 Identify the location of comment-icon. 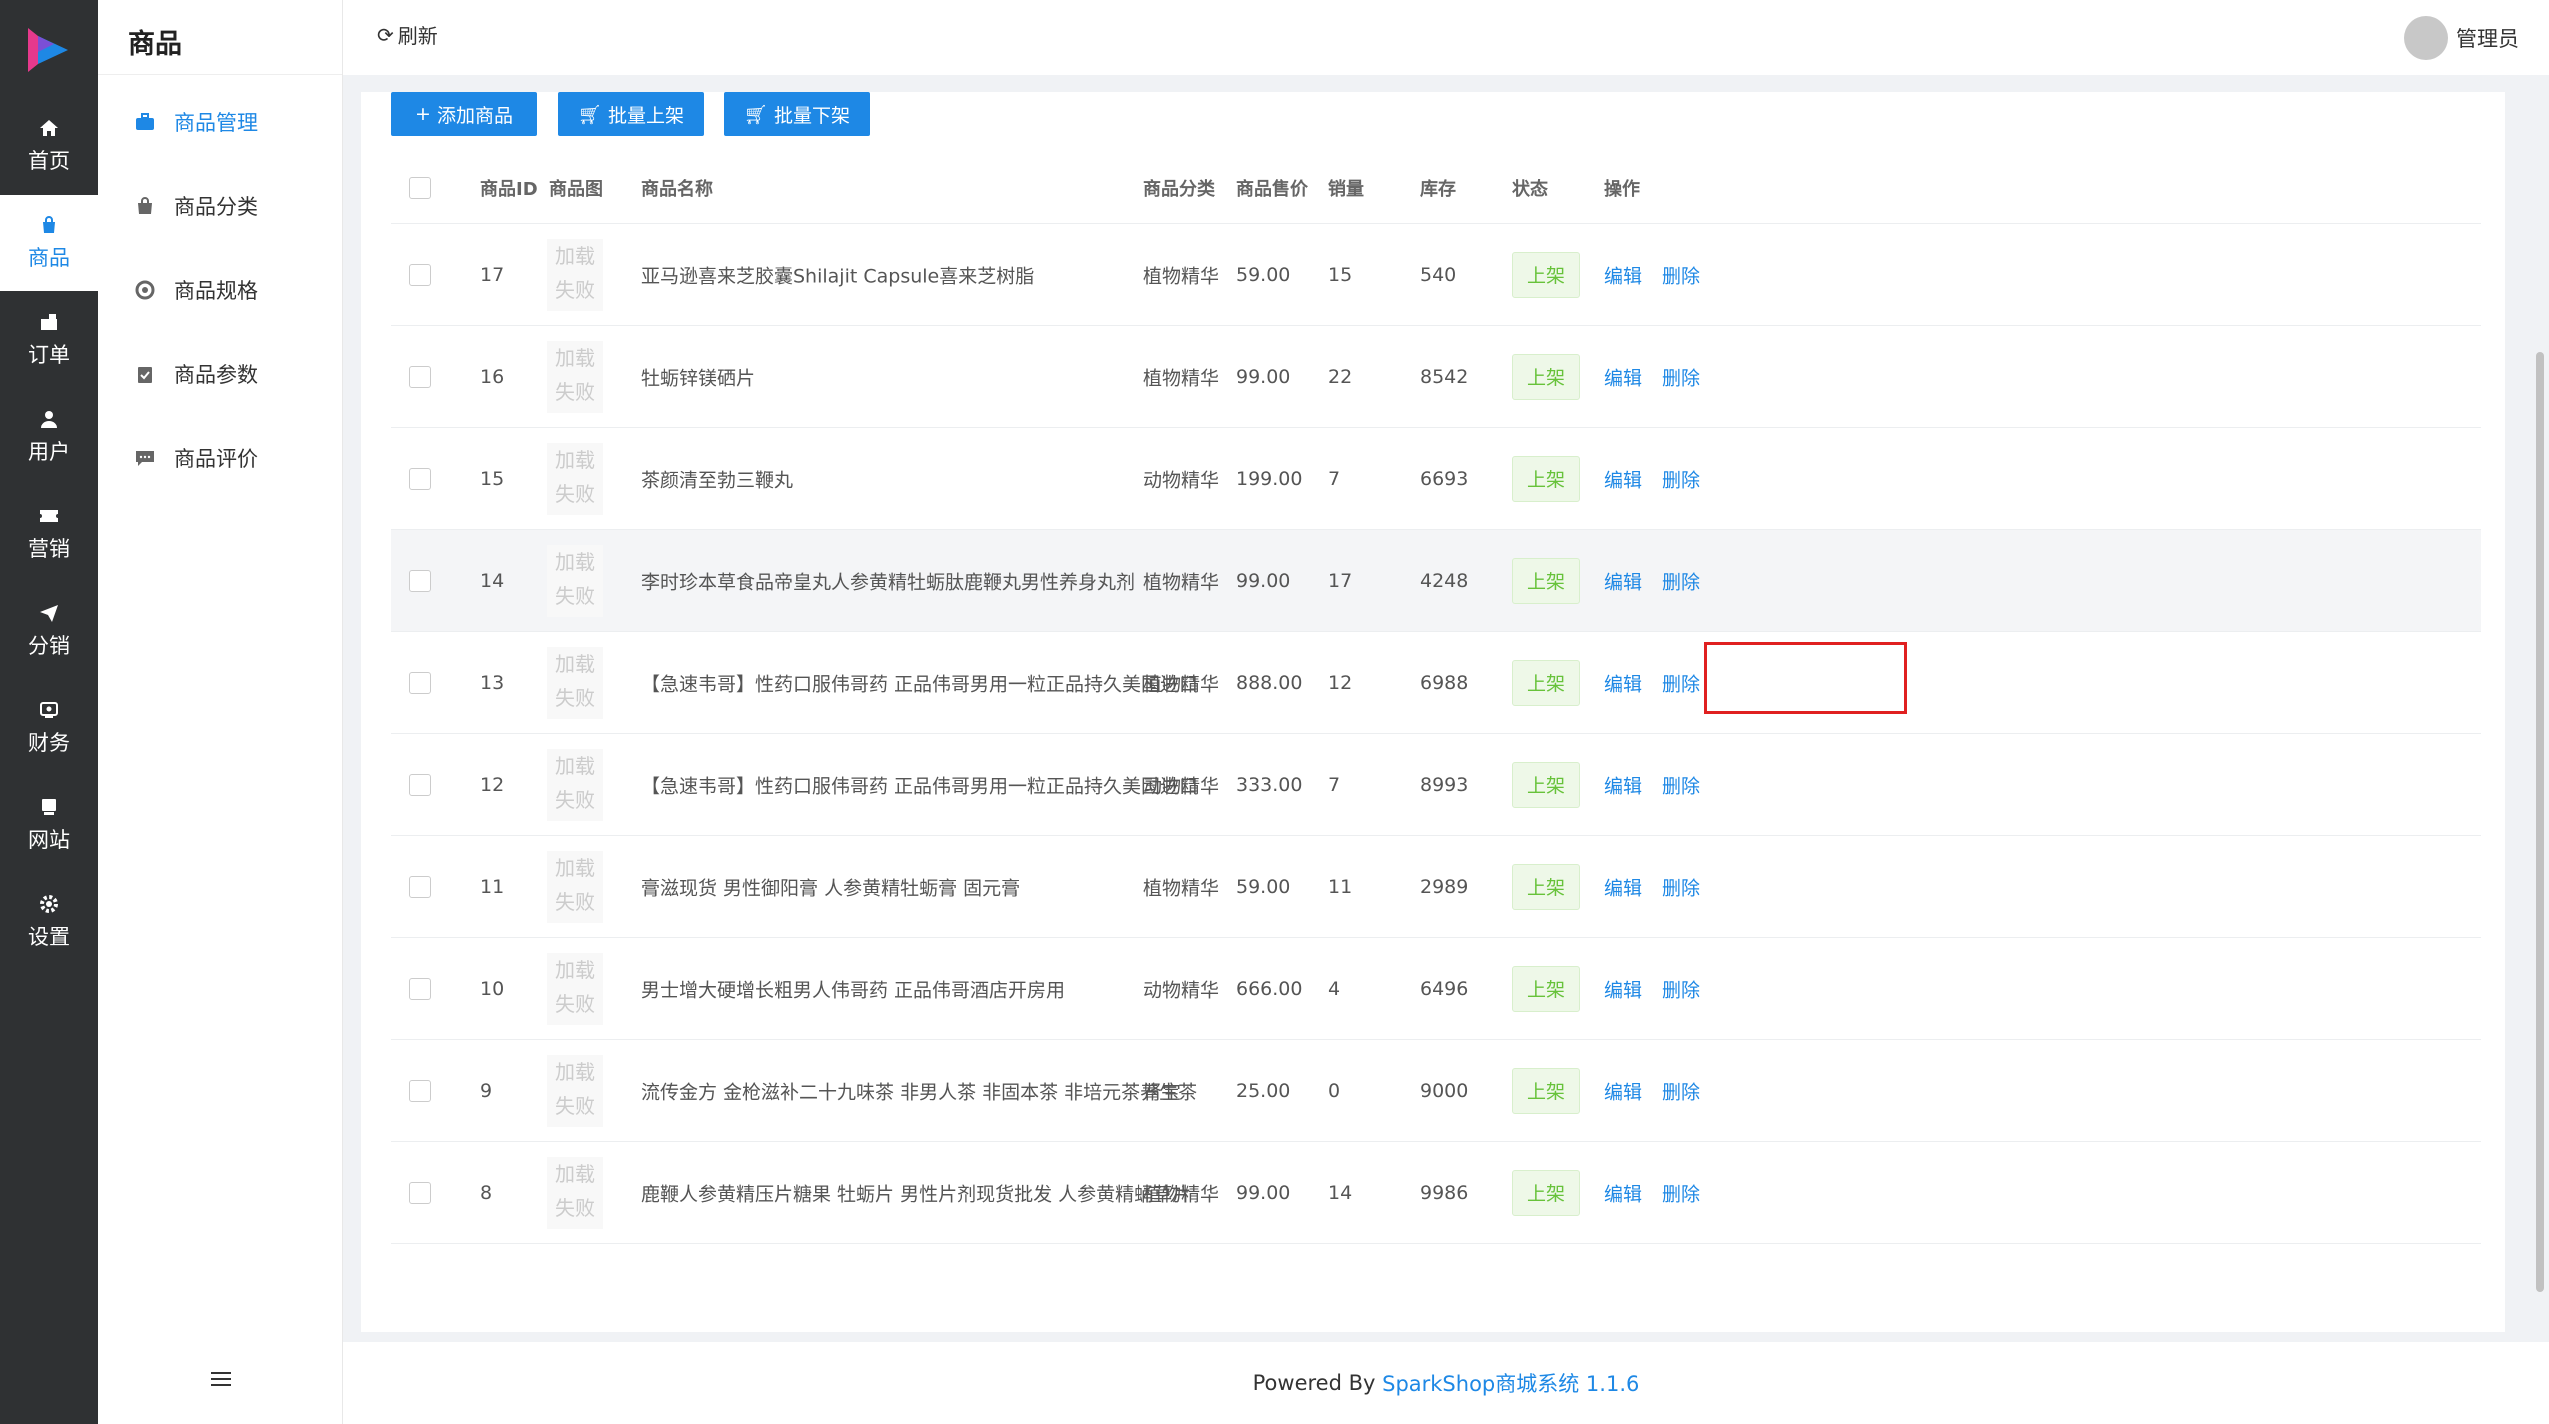
(145, 458).